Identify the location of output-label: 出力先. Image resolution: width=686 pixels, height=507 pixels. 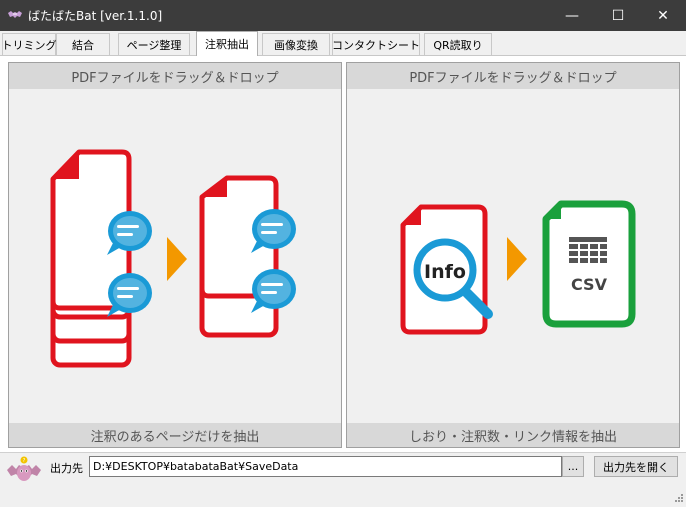
(66, 468).